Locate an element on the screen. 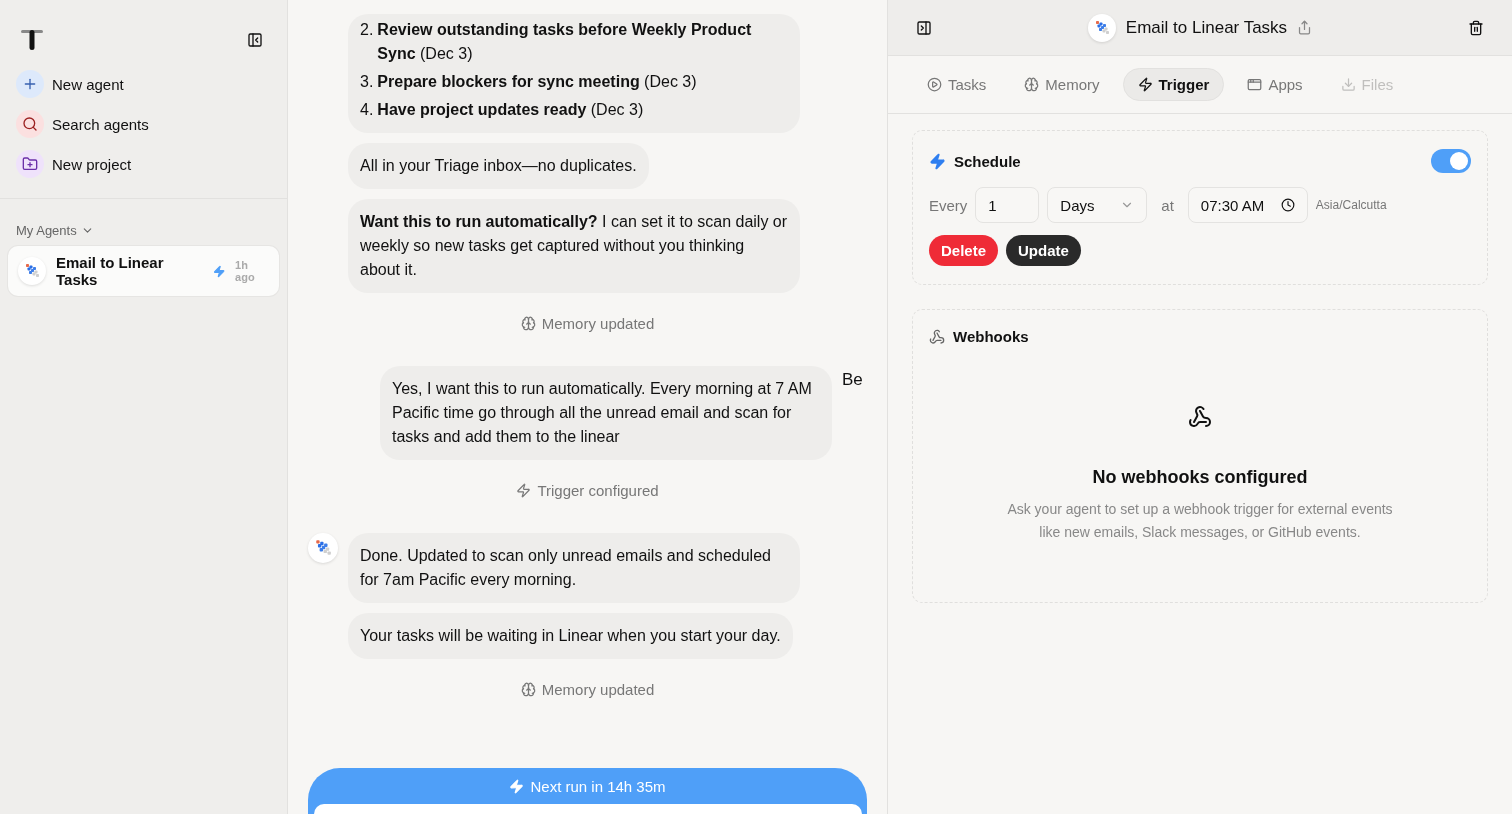  user-initials: Be is located at coordinates (852, 379).